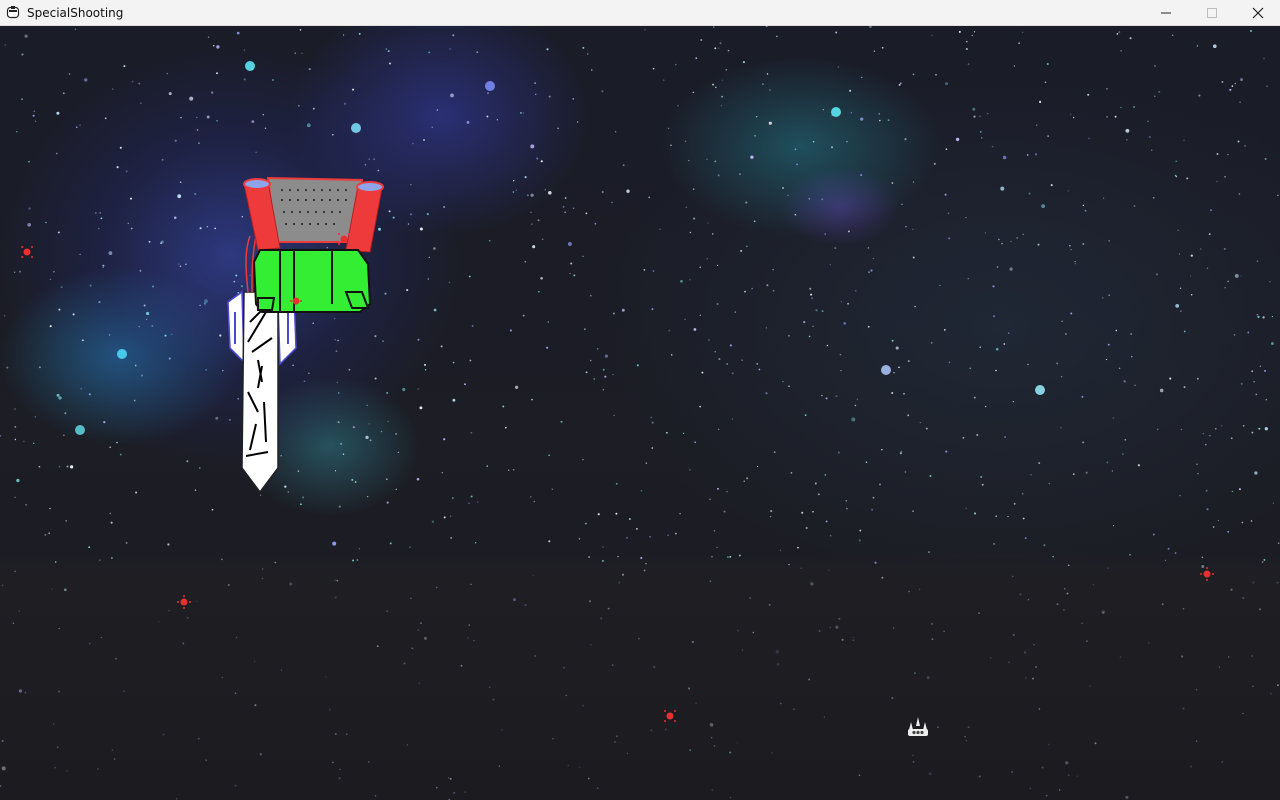  Describe the element at coordinates (13, 12) in the screenshot. I see `app-icon` at that location.